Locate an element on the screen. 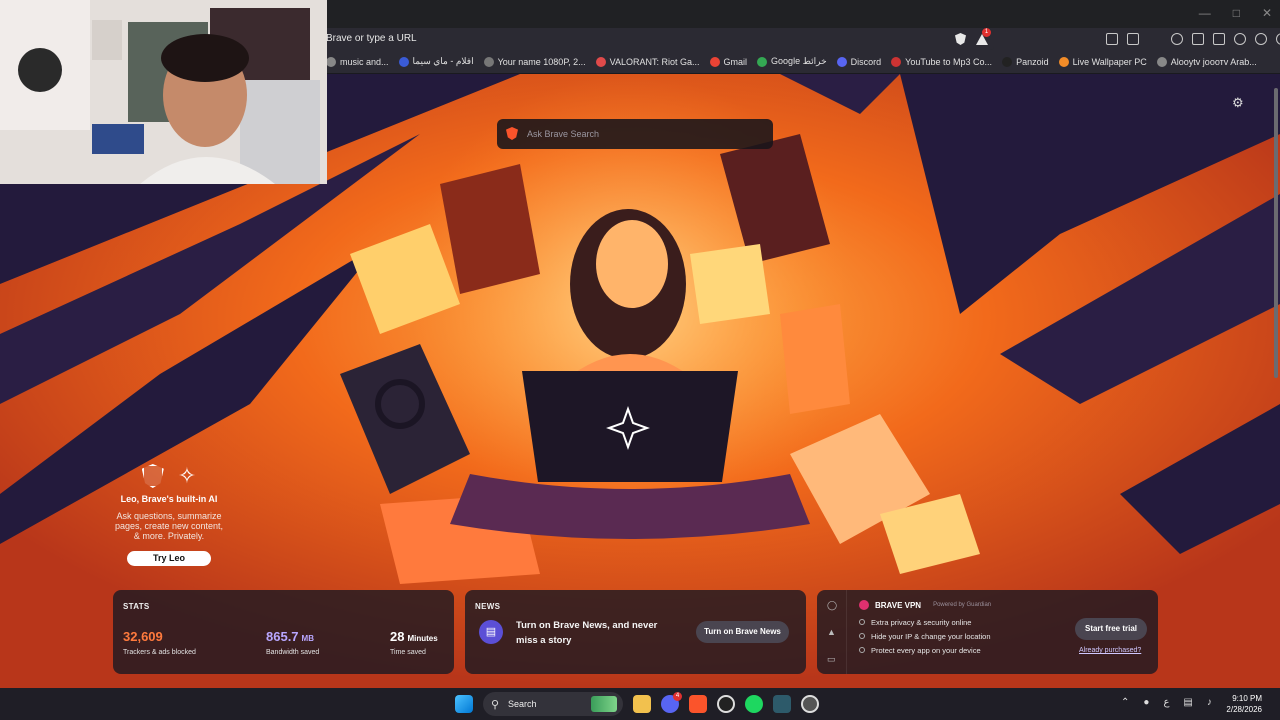  trackers-value: 32,609 is located at coordinates (143, 636).